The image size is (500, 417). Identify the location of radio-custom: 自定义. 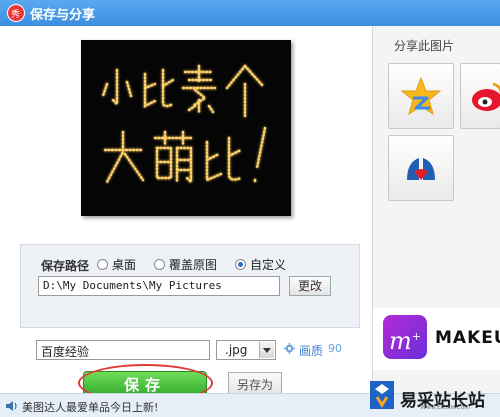
(260, 264).